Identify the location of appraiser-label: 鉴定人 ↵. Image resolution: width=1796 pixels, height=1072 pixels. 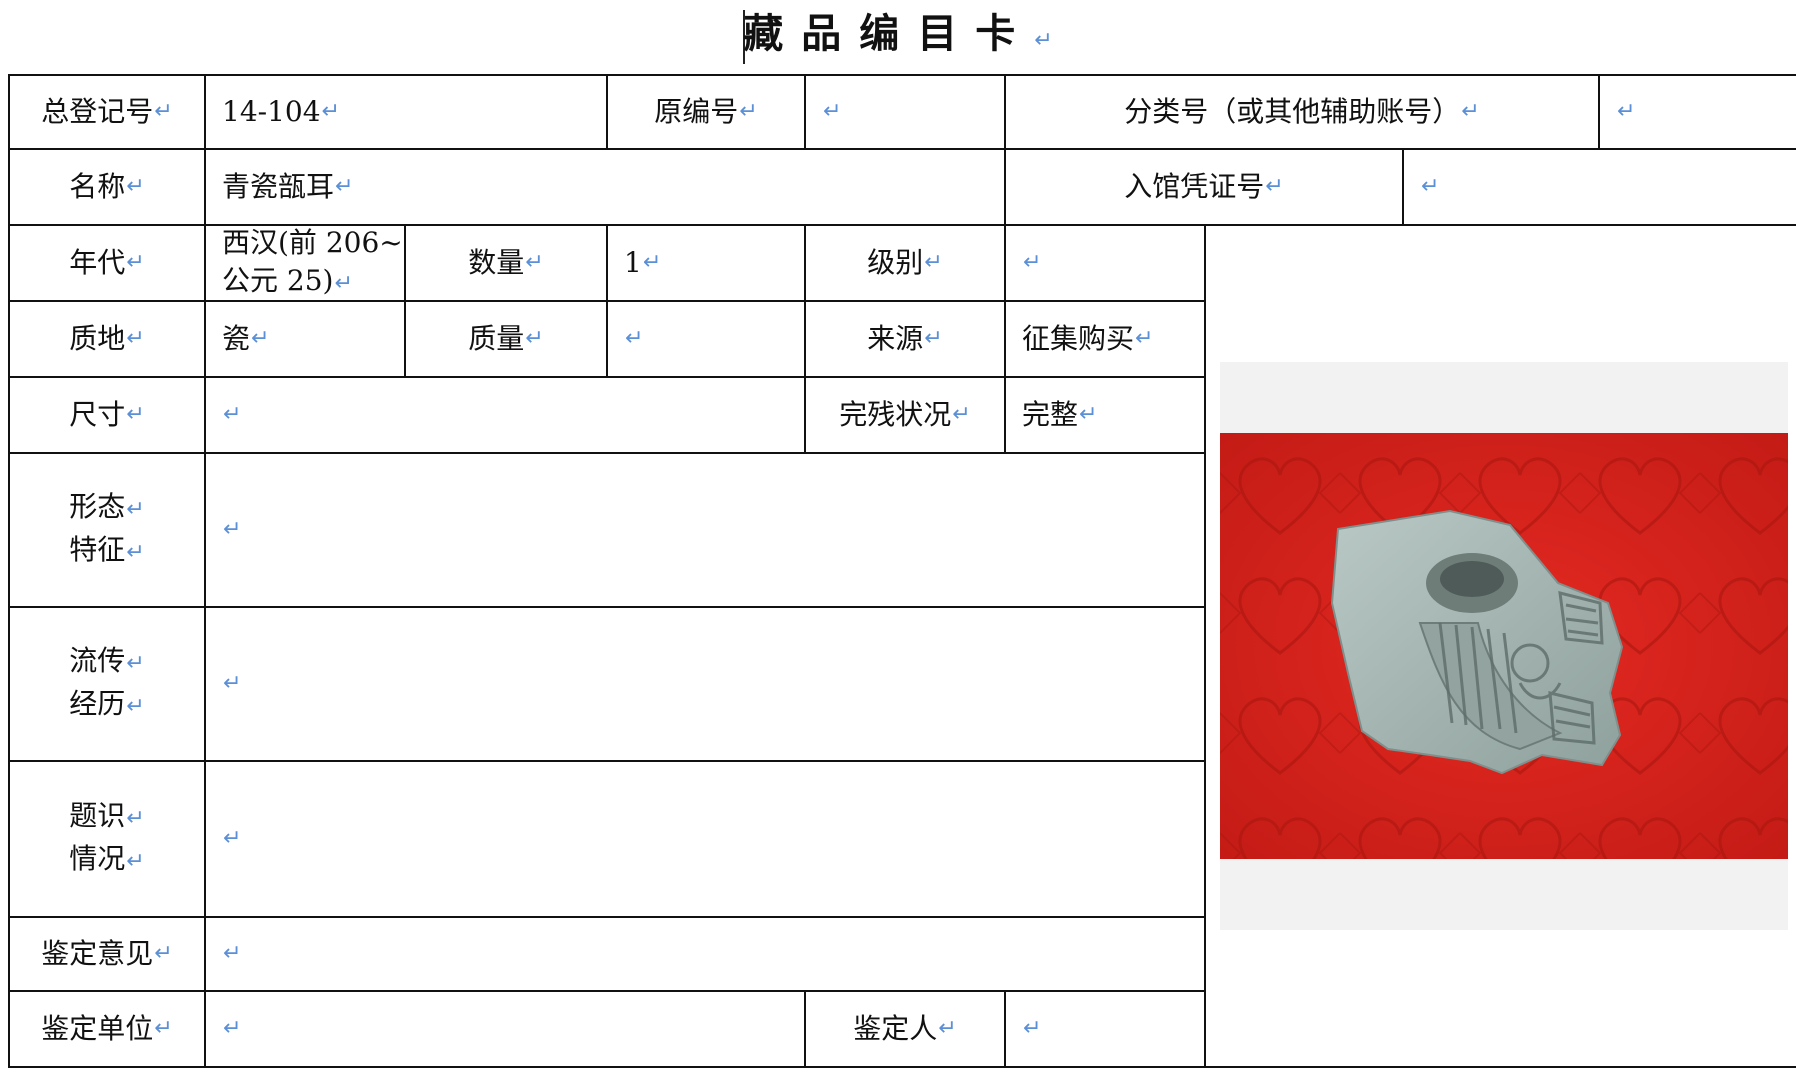
(905, 1028).